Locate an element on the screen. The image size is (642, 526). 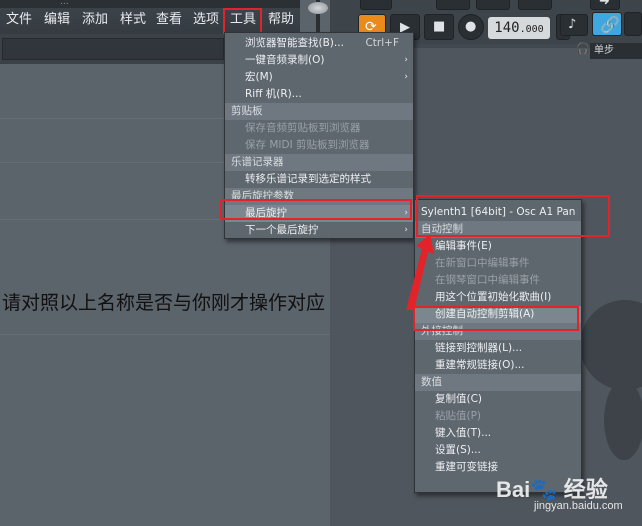
tools-menu-item-label: 下一个最后旋拧 is located at coordinates (282, 230).